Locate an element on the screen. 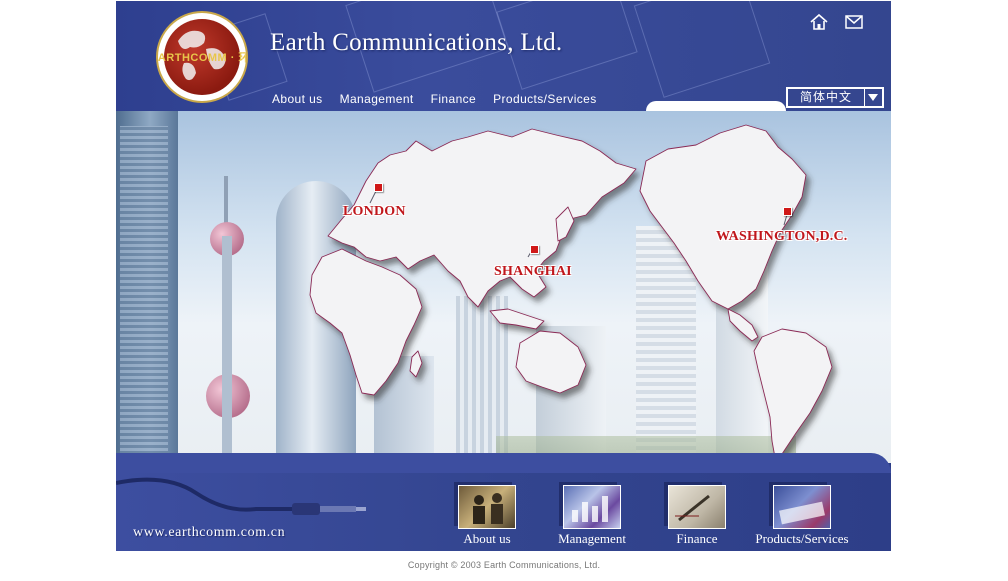 The width and height of the screenshot is (1008, 581). feature-finance: Finance is located at coordinates (697, 516).